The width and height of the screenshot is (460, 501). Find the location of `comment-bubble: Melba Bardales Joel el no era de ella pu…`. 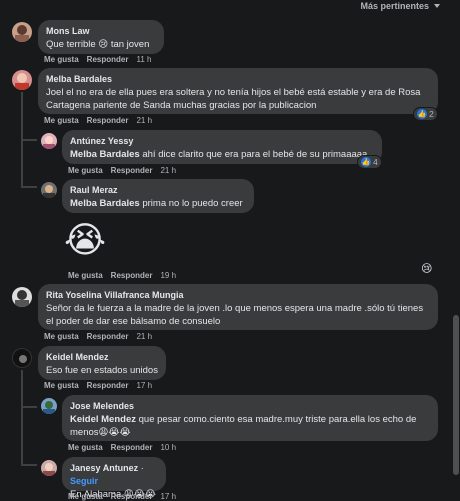

comment-bubble: Melba Bardales Joel el no era de ella pu… is located at coordinates (238, 91).